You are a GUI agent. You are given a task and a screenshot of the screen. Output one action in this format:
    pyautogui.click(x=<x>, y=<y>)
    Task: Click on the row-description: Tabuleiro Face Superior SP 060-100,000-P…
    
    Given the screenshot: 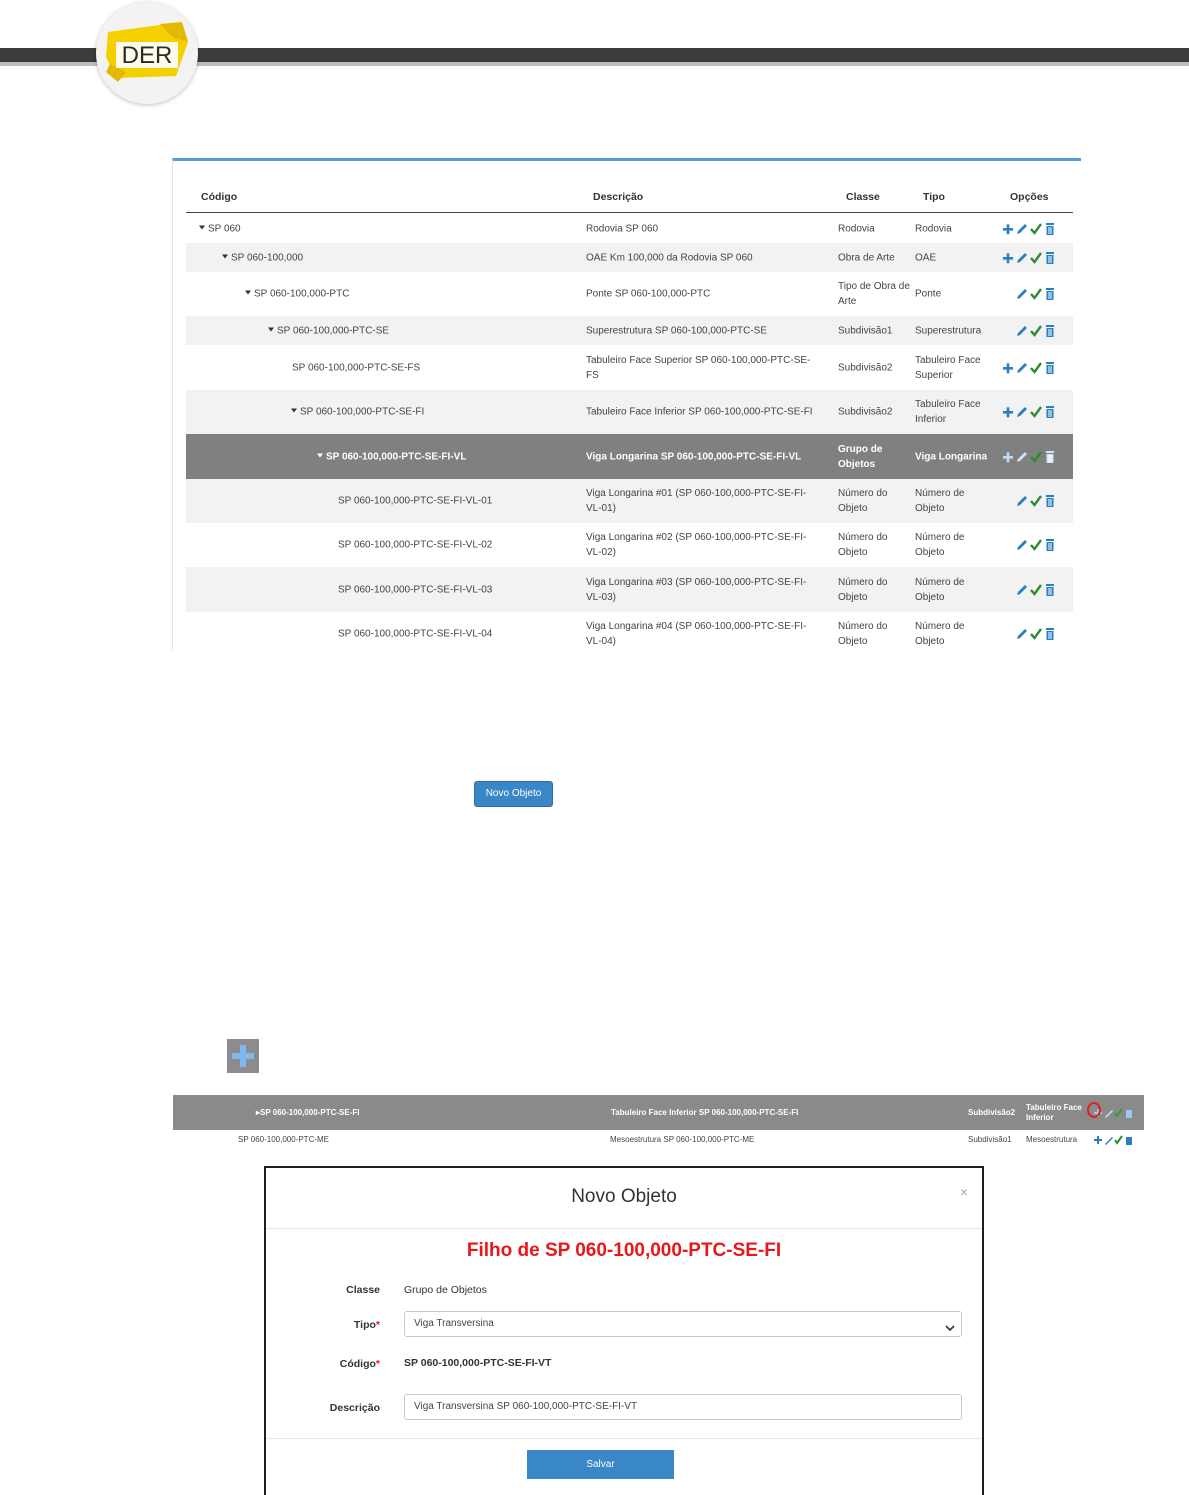 What is the action you would take?
    pyautogui.click(x=698, y=367)
    